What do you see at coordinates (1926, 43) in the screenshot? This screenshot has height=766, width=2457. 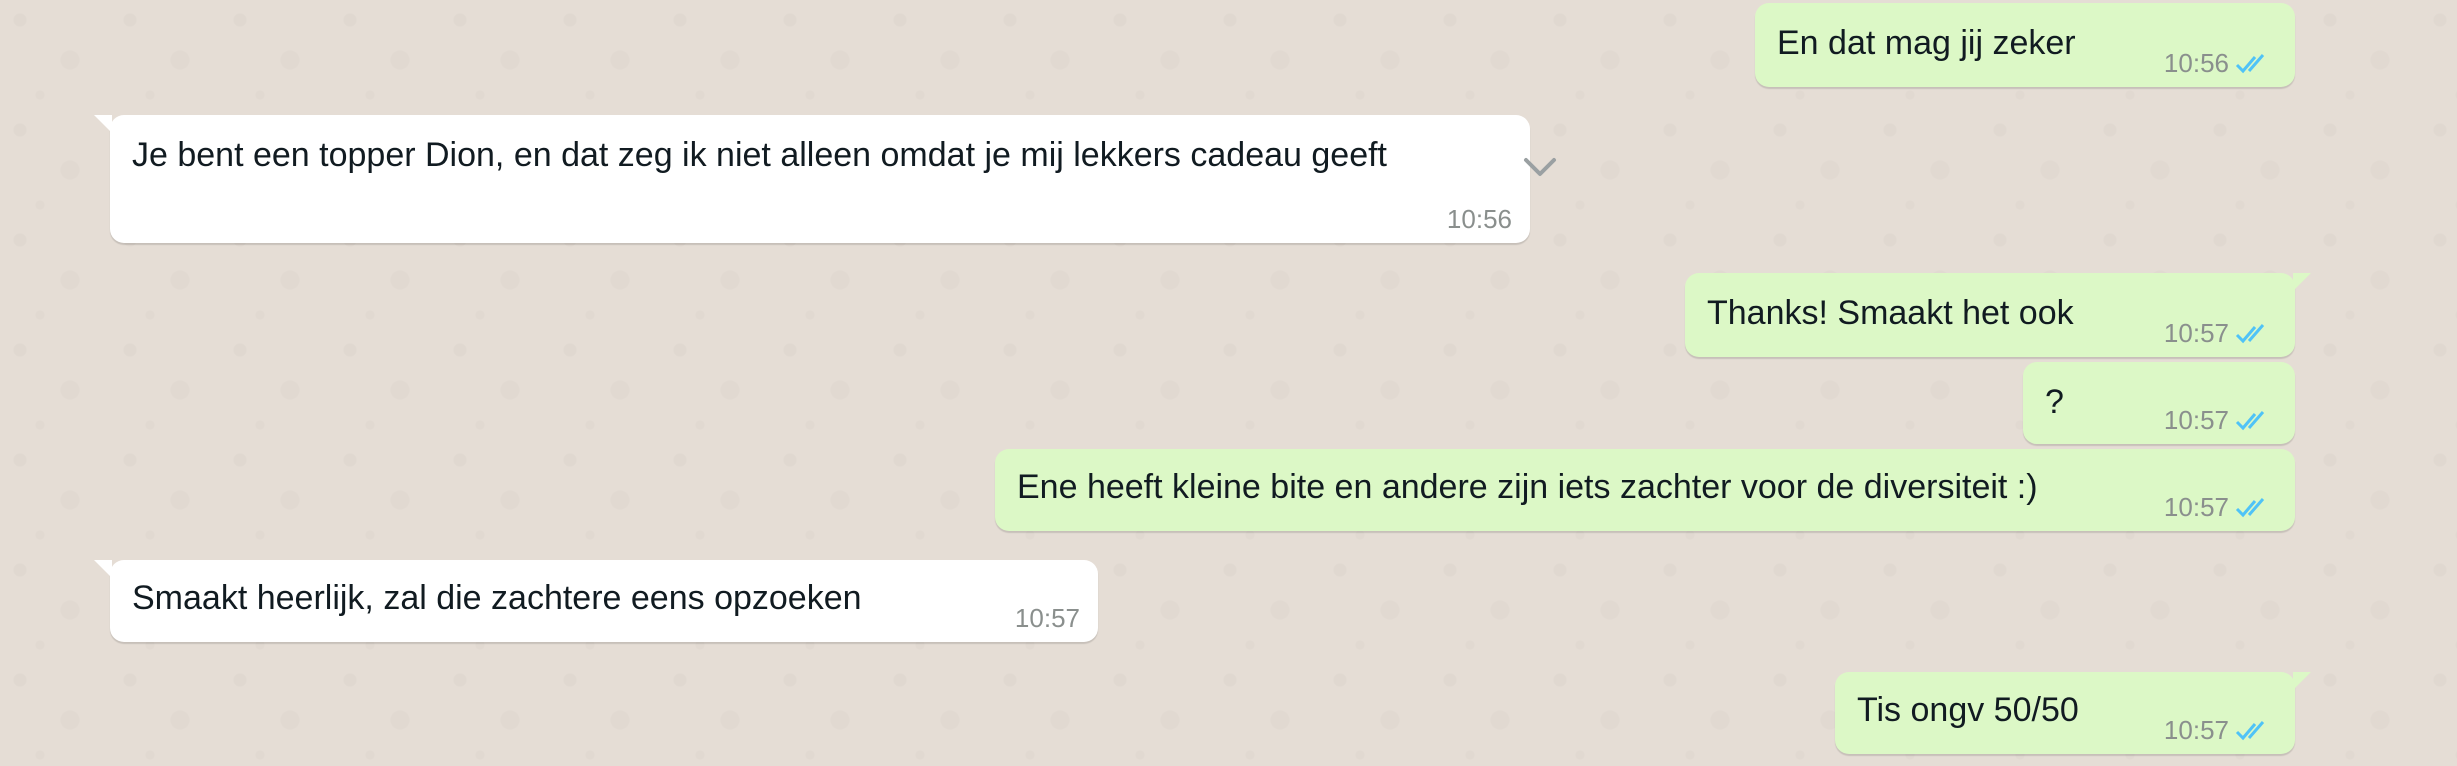 I see `message-text: En dat mag jij zeker` at bounding box center [1926, 43].